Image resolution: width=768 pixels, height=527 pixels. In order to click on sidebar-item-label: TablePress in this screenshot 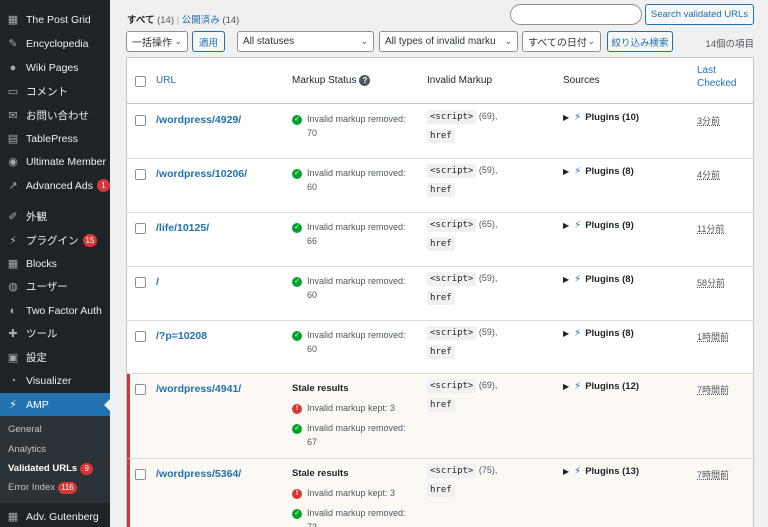, I will do `click(52, 138)`.